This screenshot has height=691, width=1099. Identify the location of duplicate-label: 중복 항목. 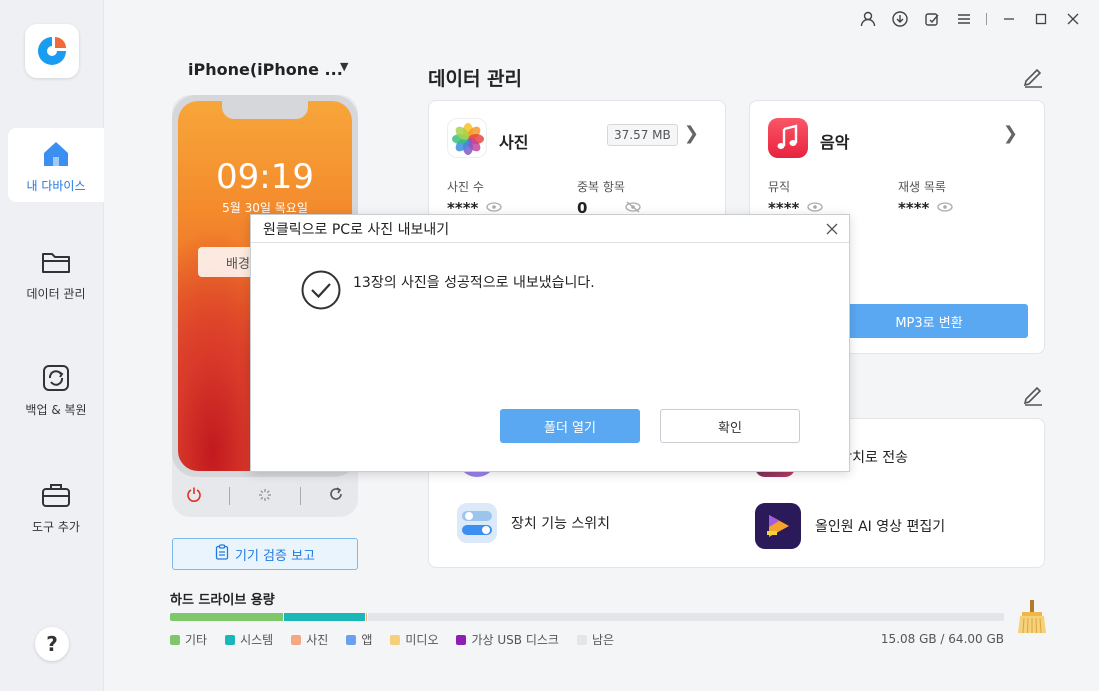
(601, 187).